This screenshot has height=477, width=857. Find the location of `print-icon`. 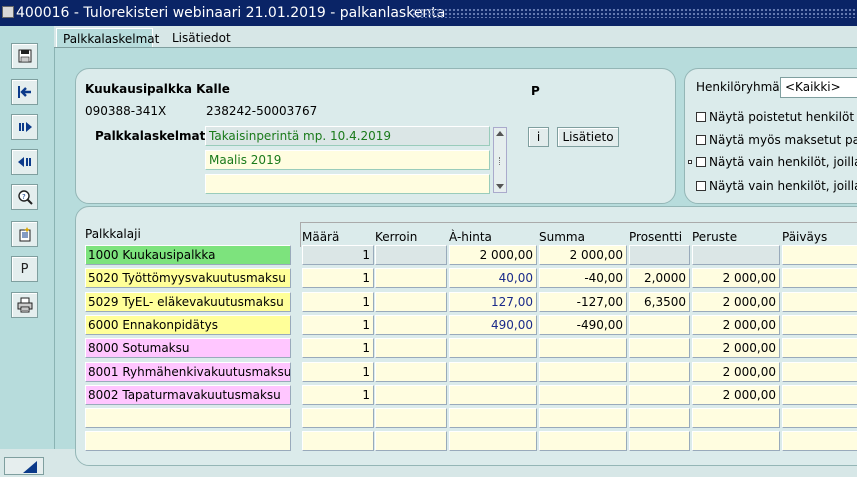

print-icon is located at coordinates (24, 305).